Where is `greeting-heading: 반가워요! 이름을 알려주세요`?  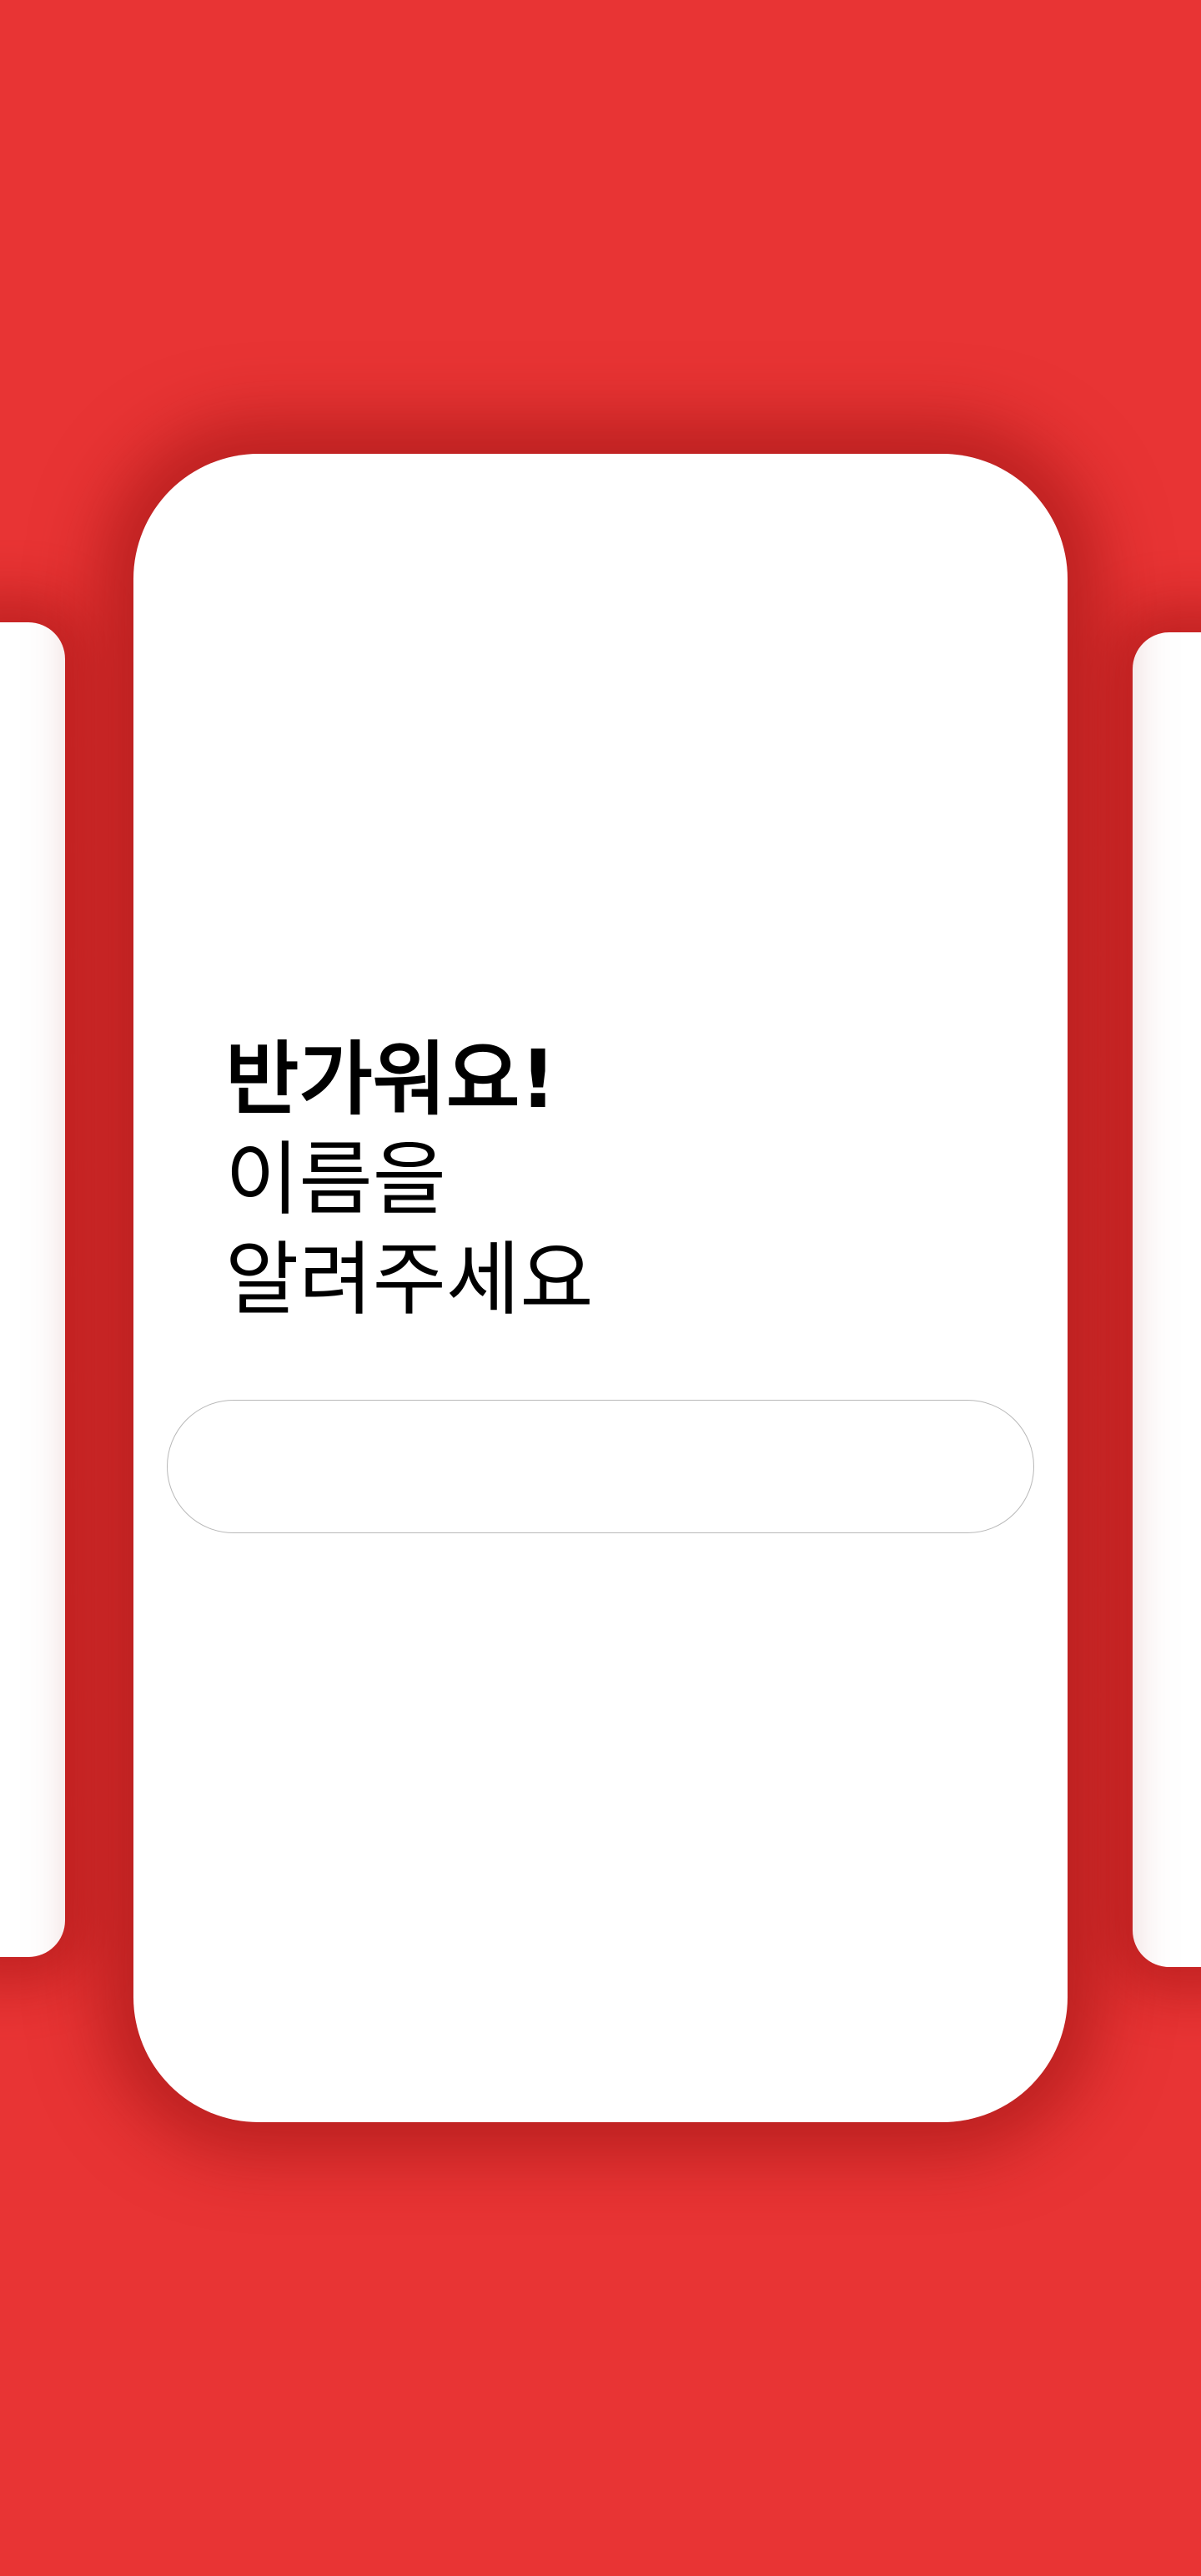
greeting-heading: 반가워요! 이름을 알려주세요 is located at coordinates (410, 1179).